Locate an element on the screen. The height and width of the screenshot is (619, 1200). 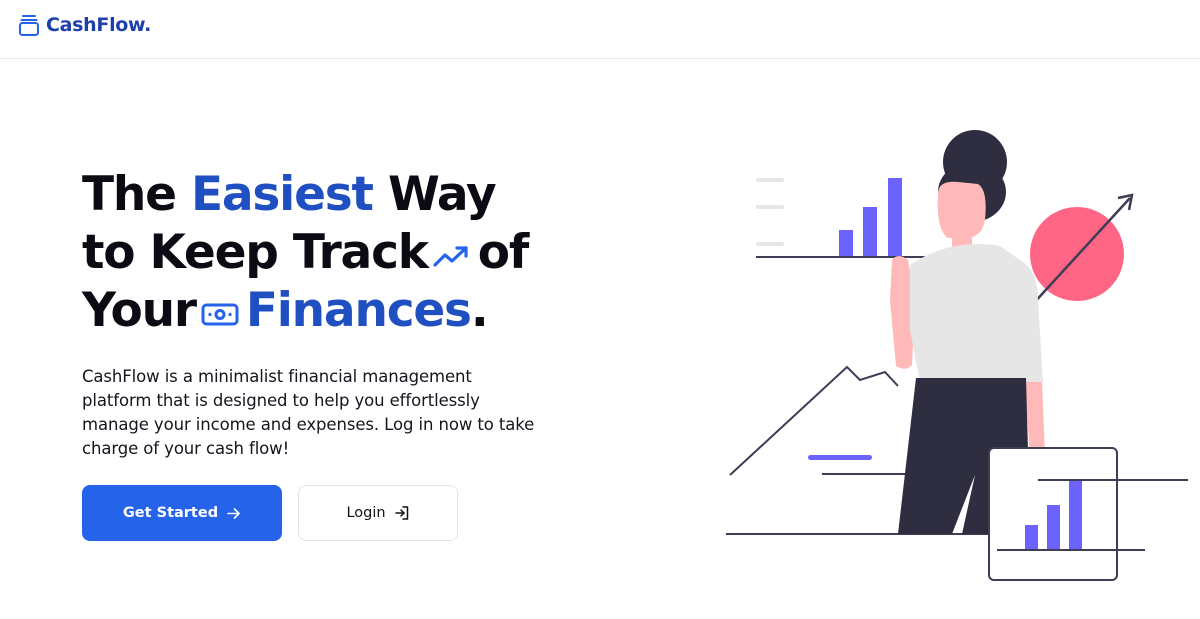
brand-name: CashFlow. is located at coordinates (99, 25).